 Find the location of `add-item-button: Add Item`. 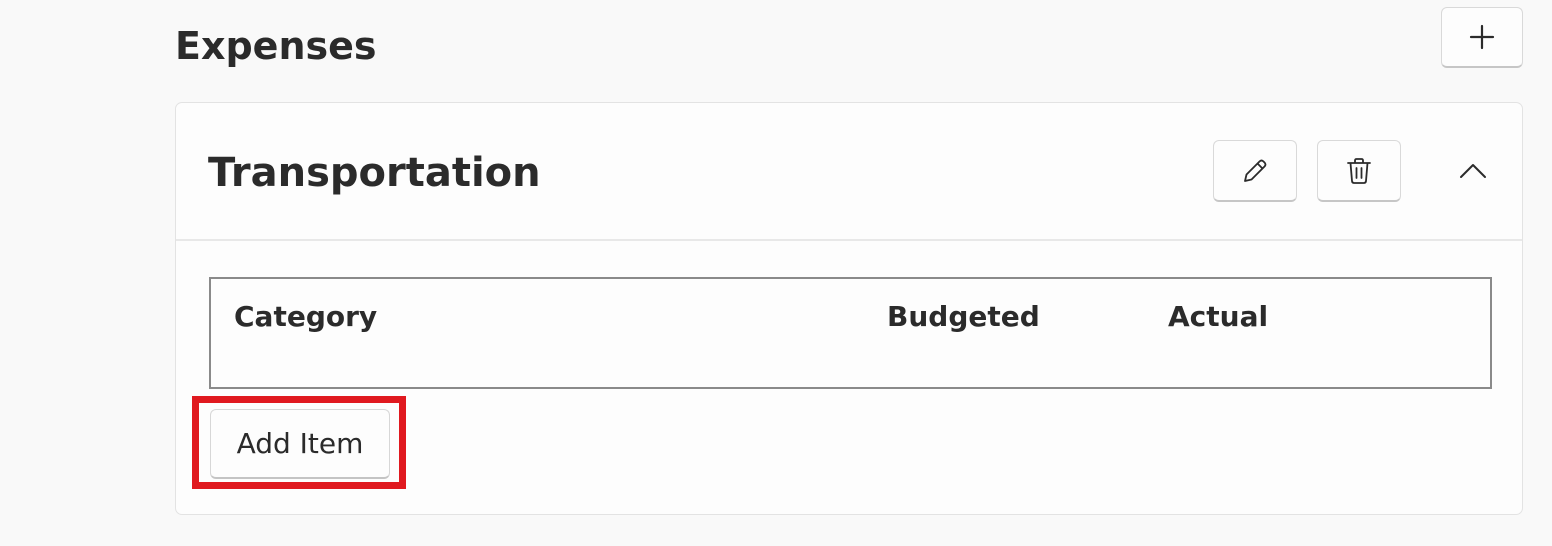

add-item-button: Add Item is located at coordinates (300, 444).